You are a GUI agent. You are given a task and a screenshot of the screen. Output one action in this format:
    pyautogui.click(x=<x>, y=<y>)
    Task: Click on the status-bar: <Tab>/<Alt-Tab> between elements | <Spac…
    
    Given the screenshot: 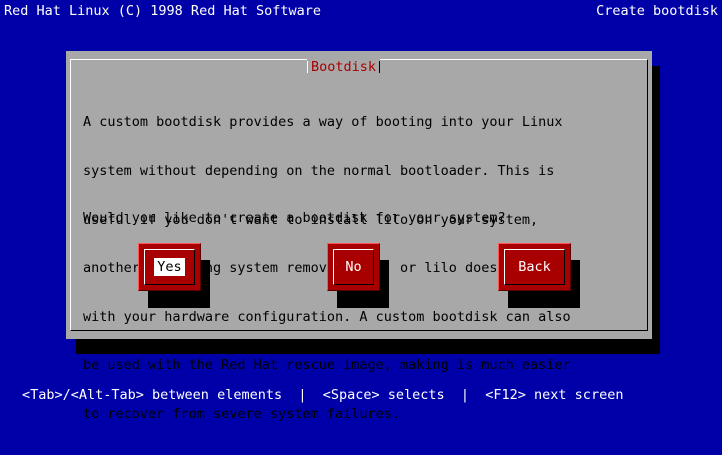 What is the action you would take?
    pyautogui.click(x=361, y=395)
    